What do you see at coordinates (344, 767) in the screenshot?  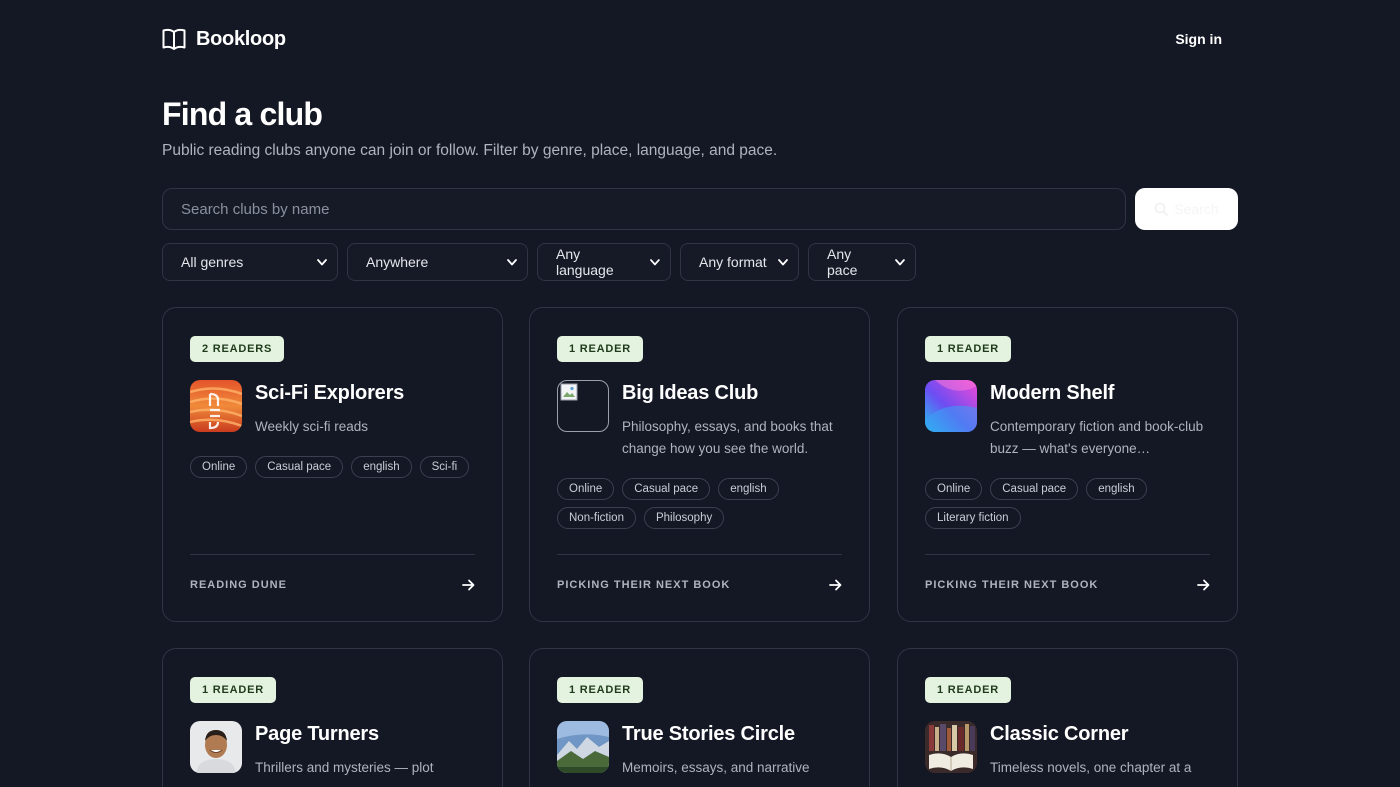 I see `club-description: Thrillers and mysteries — plot` at bounding box center [344, 767].